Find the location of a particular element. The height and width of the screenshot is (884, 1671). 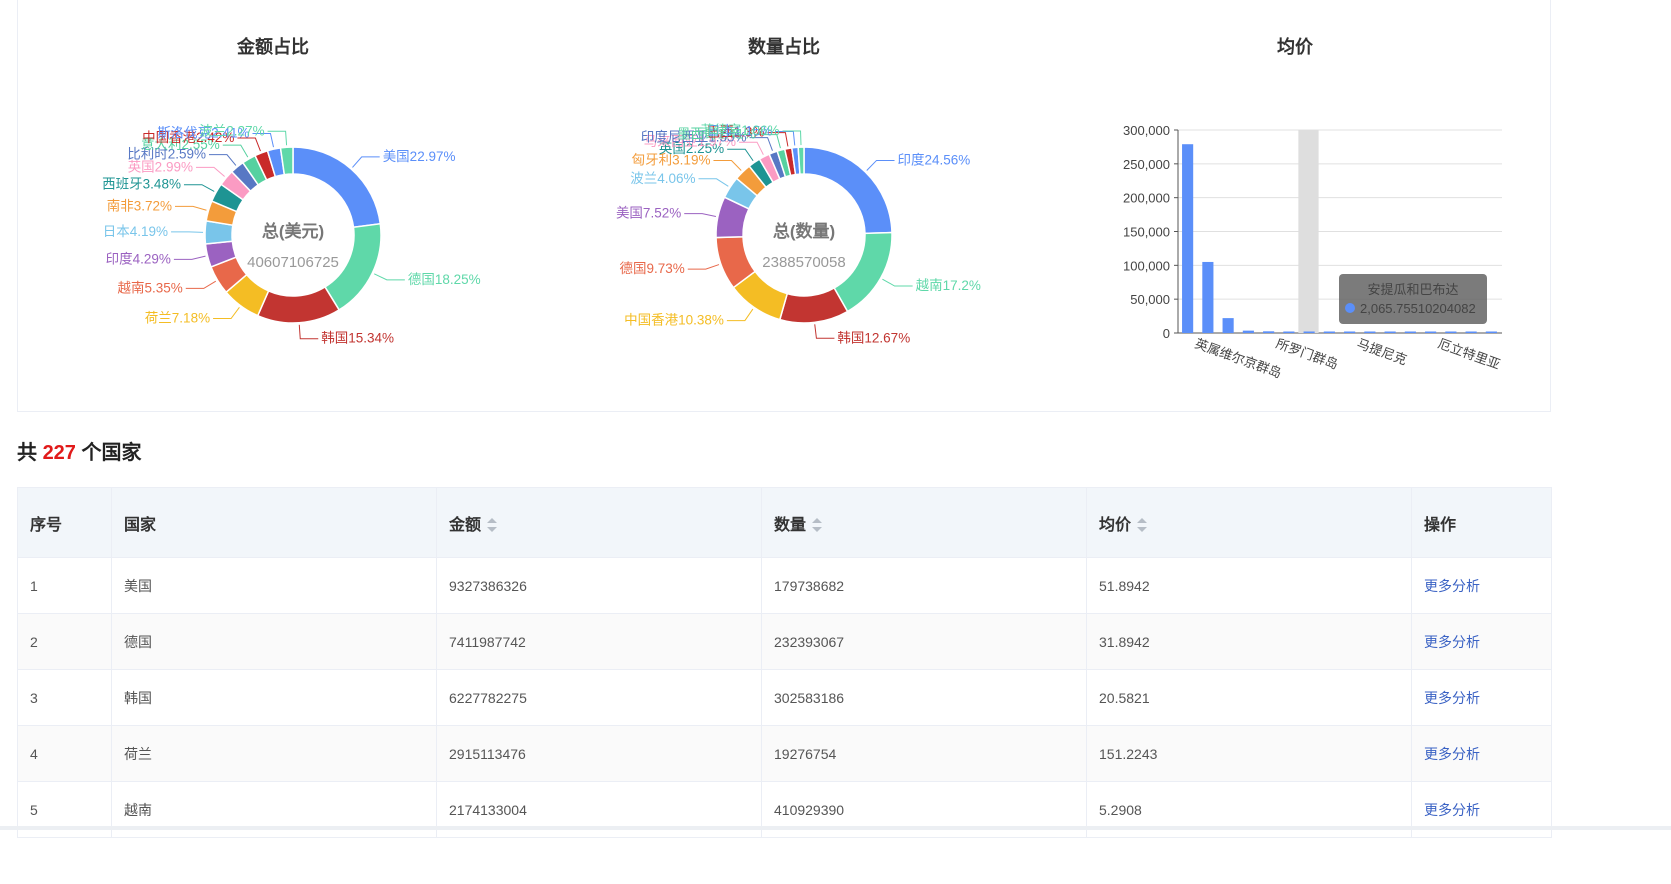

cell-avg-price: 20.5821 is located at coordinates (1249, 697).